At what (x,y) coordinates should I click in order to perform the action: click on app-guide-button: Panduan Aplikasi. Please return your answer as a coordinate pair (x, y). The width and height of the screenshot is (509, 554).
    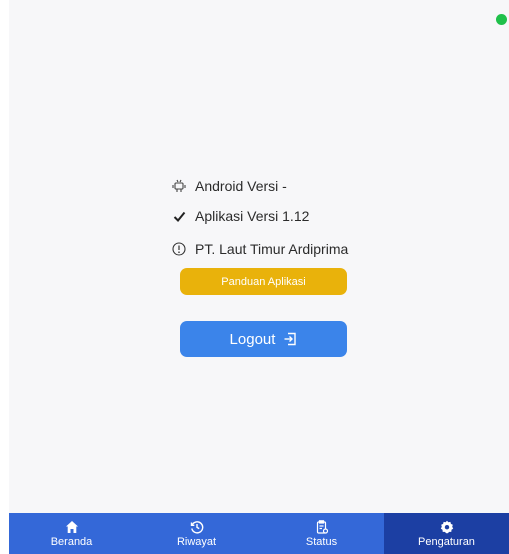
    Looking at the image, I should click on (263, 281).